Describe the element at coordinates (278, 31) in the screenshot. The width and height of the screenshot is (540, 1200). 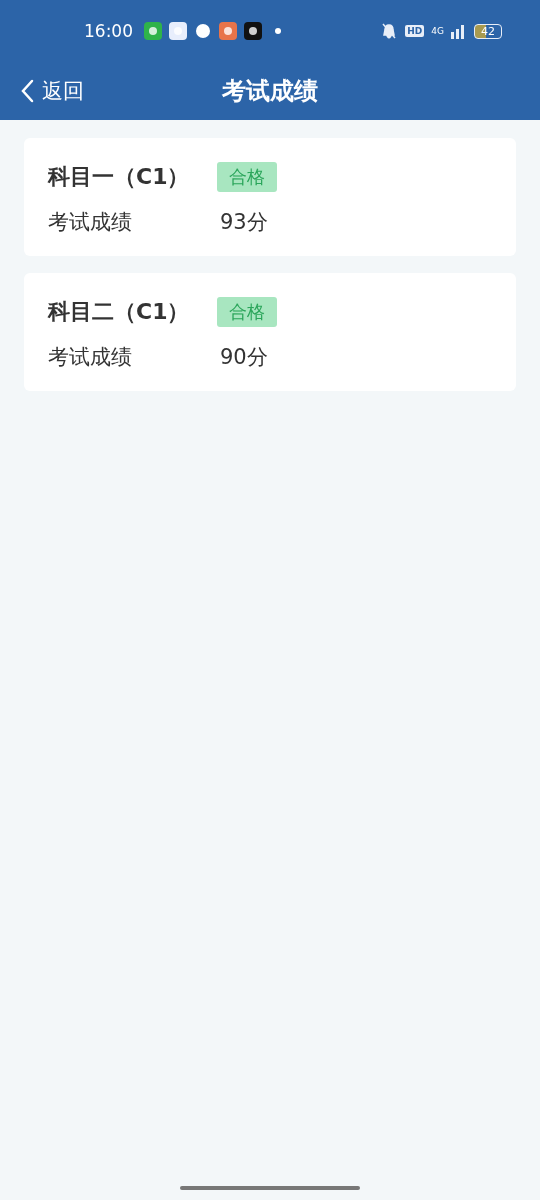
I see `notification-dot` at that location.